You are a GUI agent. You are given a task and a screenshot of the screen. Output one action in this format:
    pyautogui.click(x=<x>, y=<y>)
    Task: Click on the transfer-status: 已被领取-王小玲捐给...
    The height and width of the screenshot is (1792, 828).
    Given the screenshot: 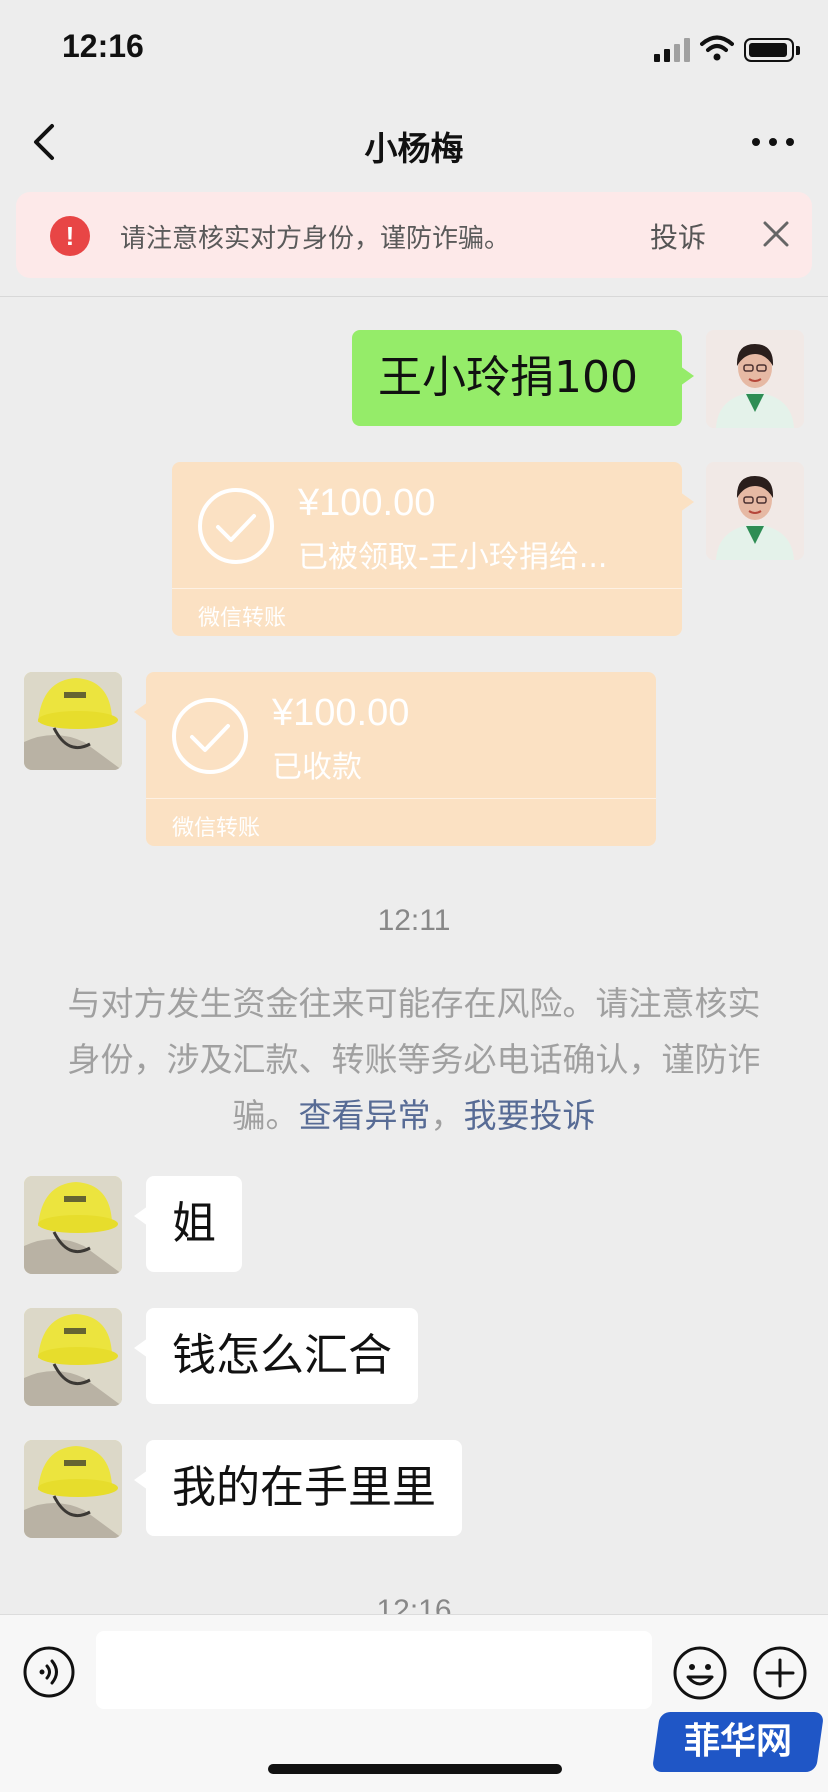 What is the action you would take?
    pyautogui.click(x=453, y=557)
    